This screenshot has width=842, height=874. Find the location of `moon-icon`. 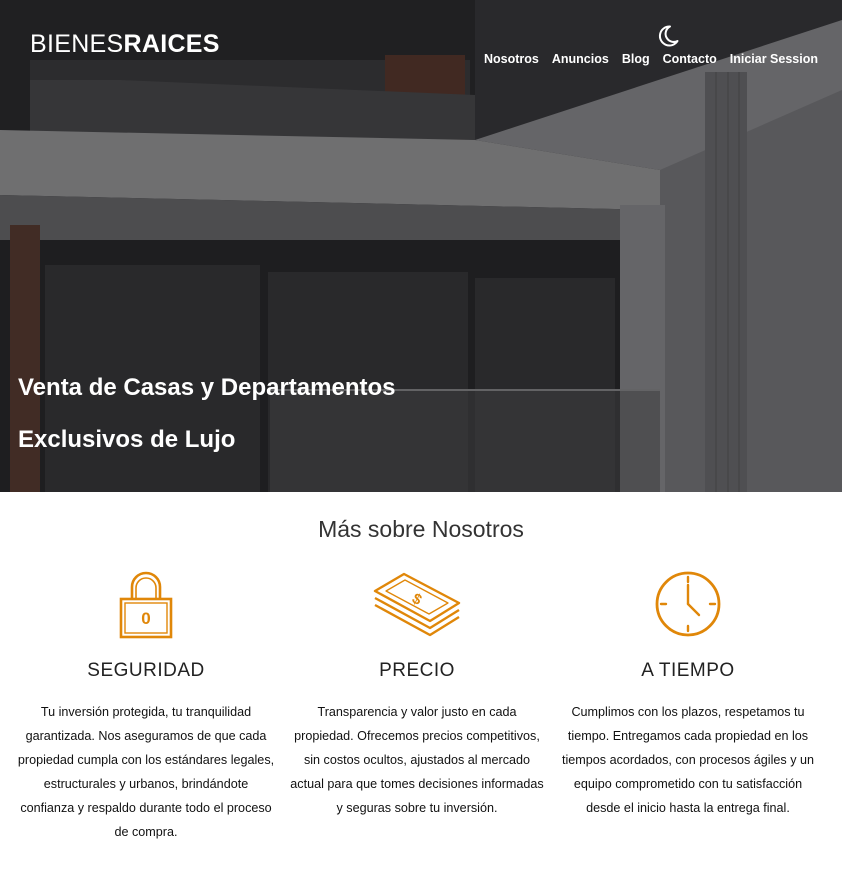

moon-icon is located at coordinates (668, 36).